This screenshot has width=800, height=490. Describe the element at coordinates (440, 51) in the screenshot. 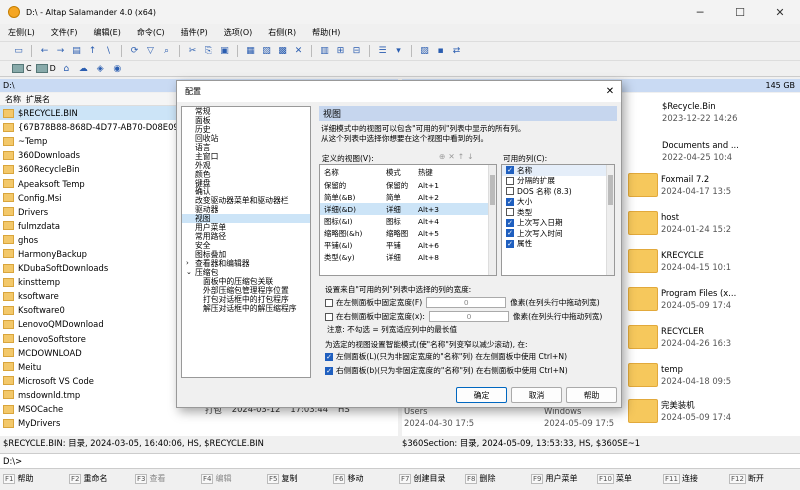

I see `command-shell-icon: ▪` at that location.